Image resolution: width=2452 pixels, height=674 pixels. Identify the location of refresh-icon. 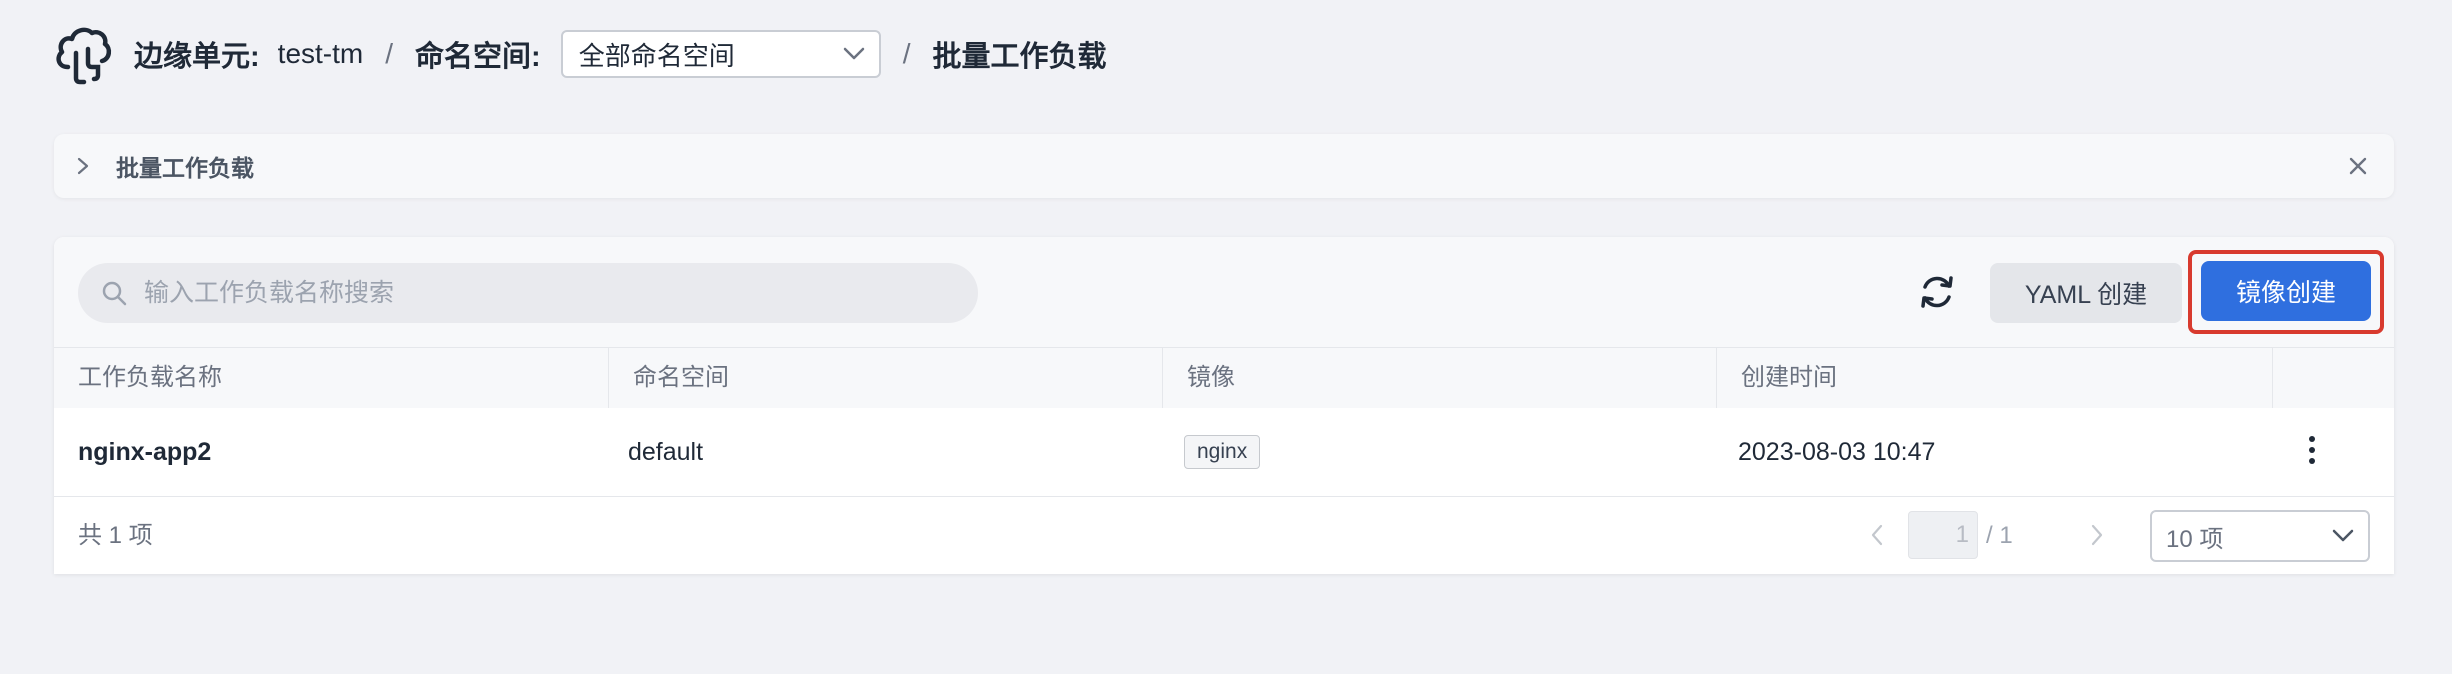
(1937, 292).